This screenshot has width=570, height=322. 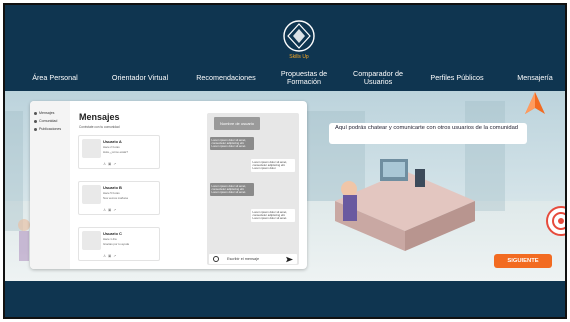 What do you see at coordinates (47, 113) in the screenshot?
I see `sidebar-item-label: Mensajes` at bounding box center [47, 113].